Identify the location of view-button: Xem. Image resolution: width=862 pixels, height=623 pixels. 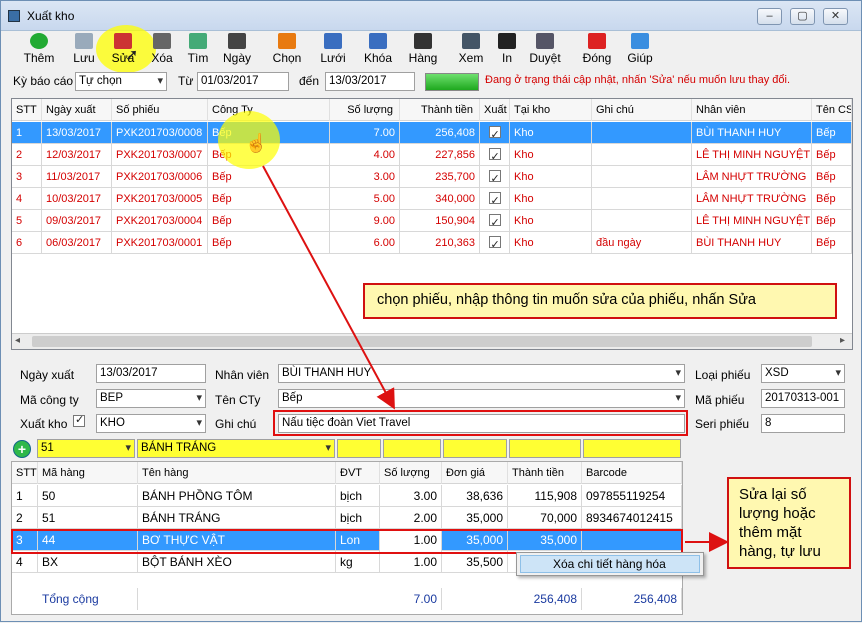
(471, 51).